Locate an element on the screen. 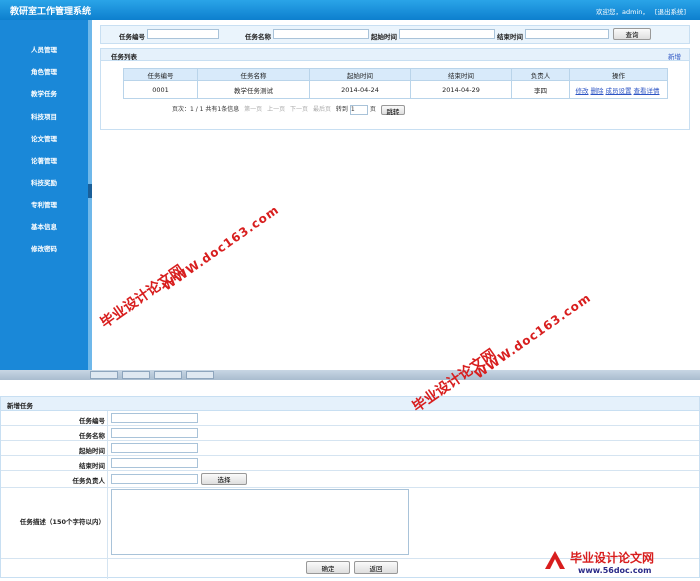 This screenshot has height=581, width=700. task-name-input is located at coordinates (321, 34).